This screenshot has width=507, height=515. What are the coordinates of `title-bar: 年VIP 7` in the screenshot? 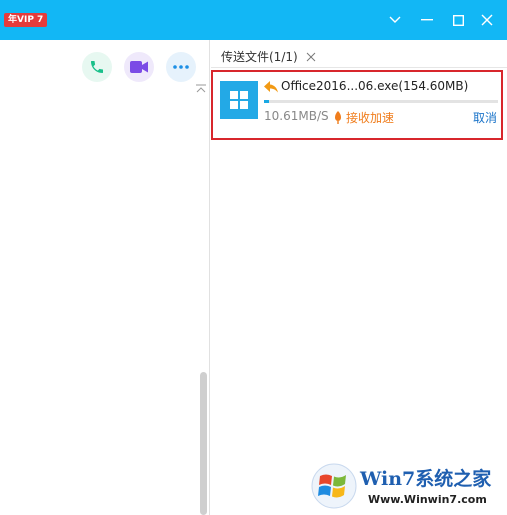 It's located at (253, 20).